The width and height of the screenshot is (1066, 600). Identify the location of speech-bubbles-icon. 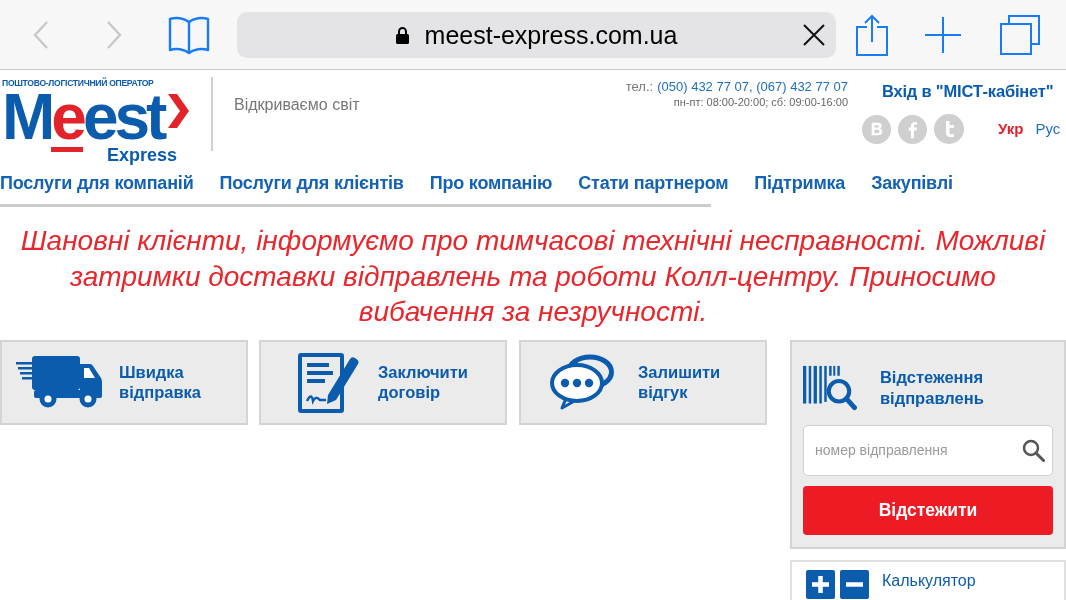
(582, 382).